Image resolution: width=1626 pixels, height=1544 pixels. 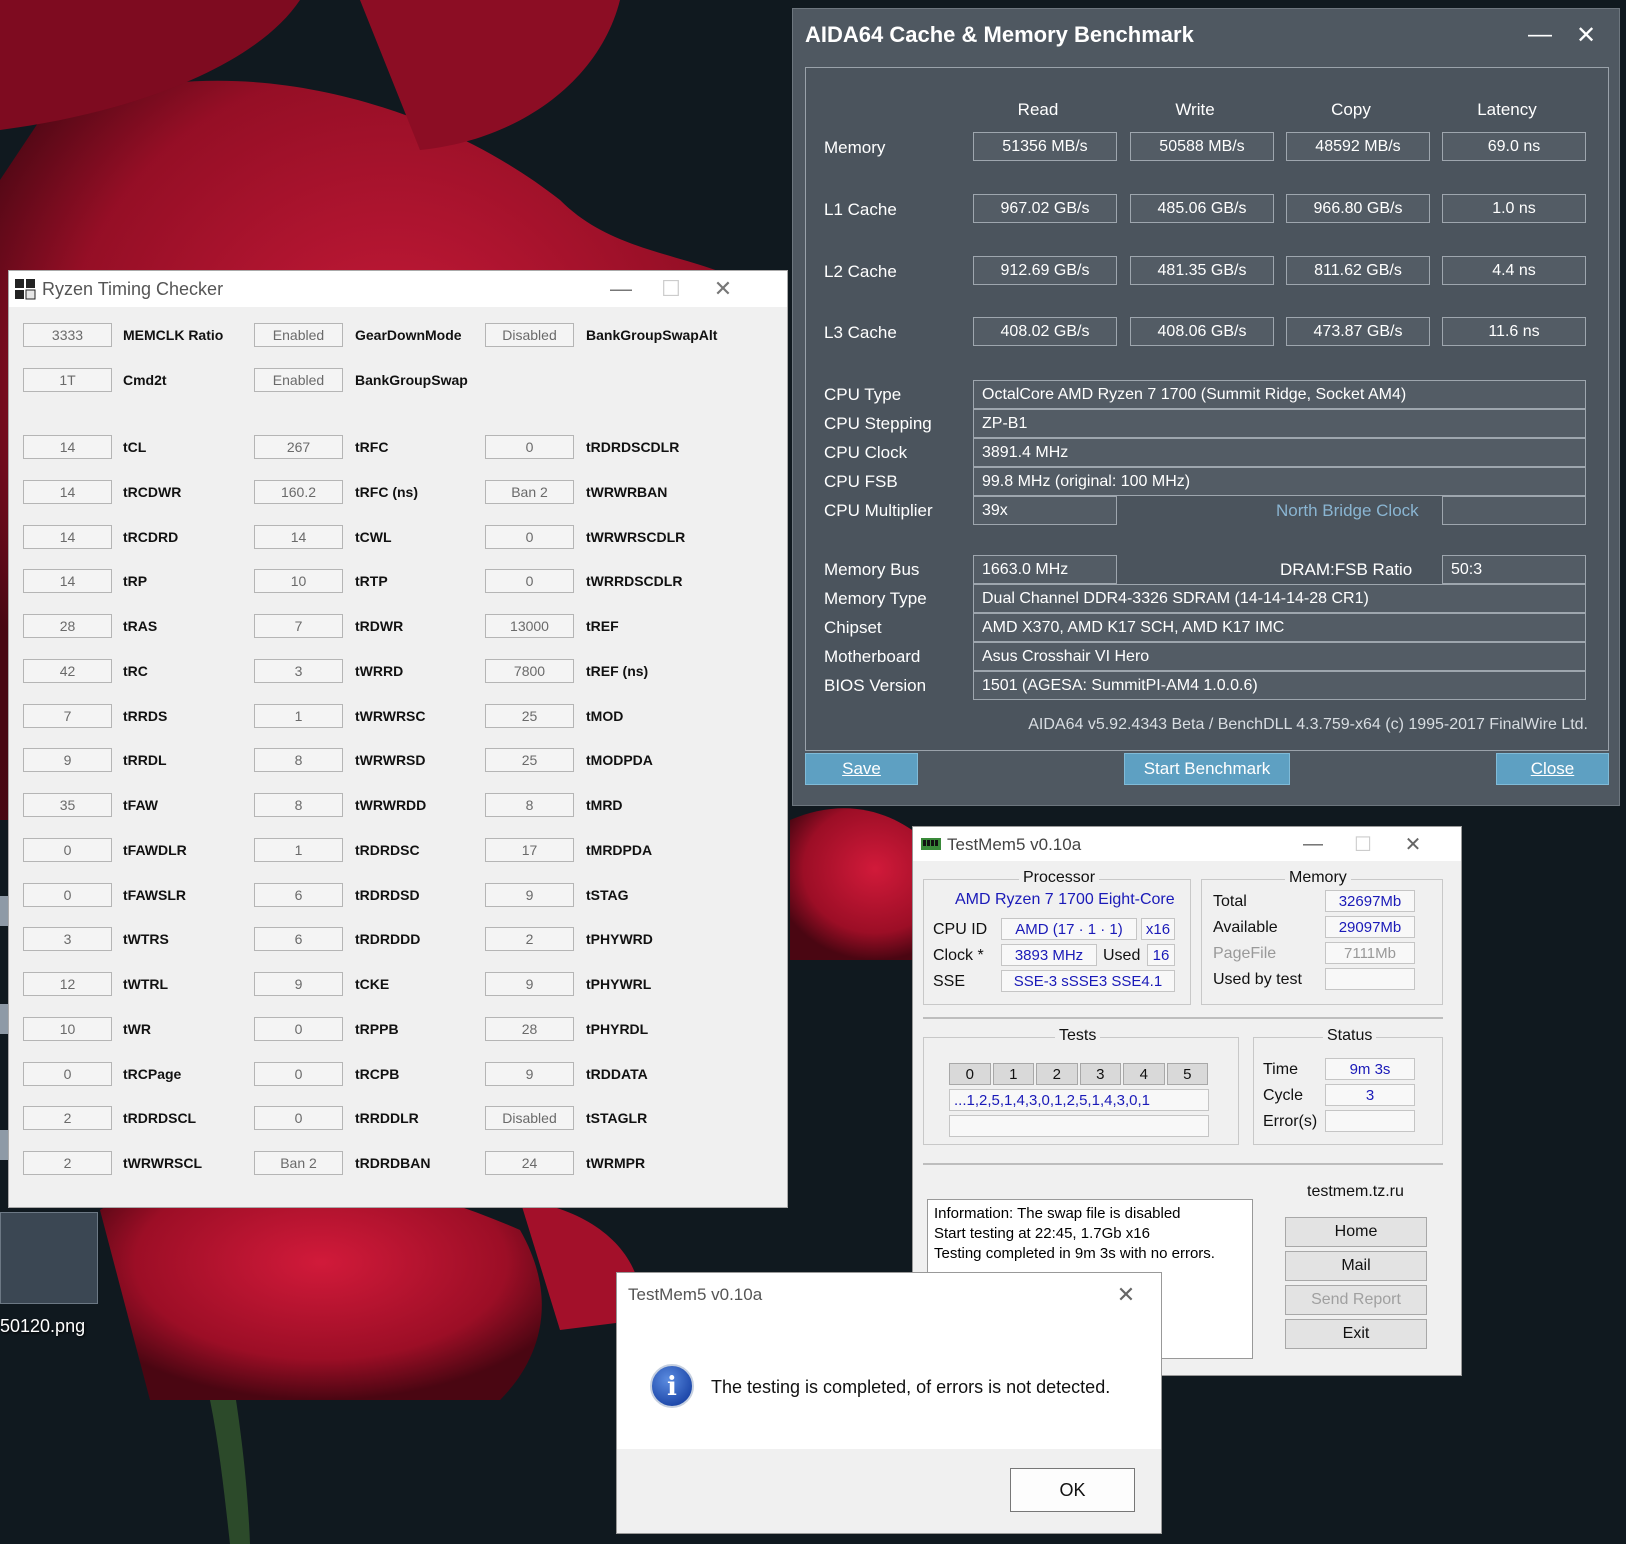 What do you see at coordinates (1079, 1126) in the screenshot?
I see `tests-progress` at bounding box center [1079, 1126].